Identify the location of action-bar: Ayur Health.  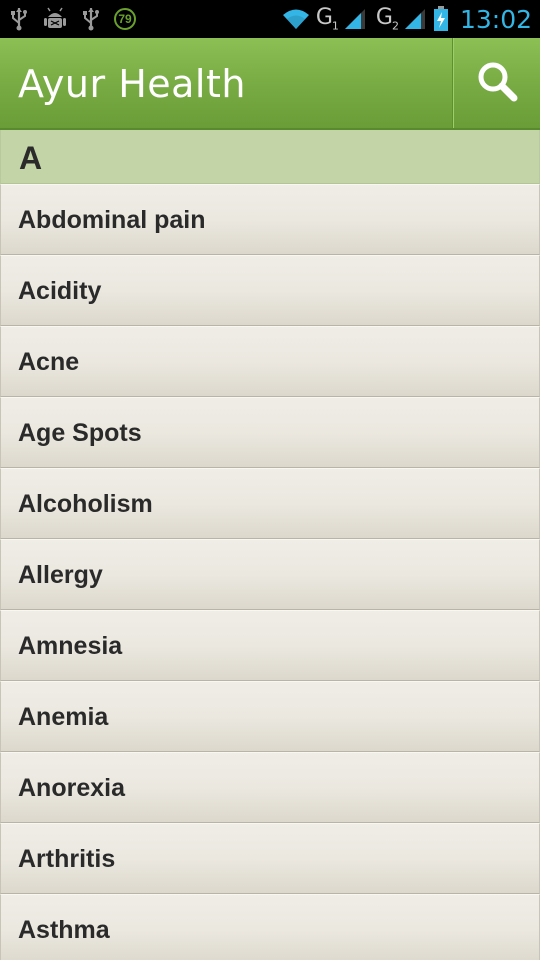
(270, 84).